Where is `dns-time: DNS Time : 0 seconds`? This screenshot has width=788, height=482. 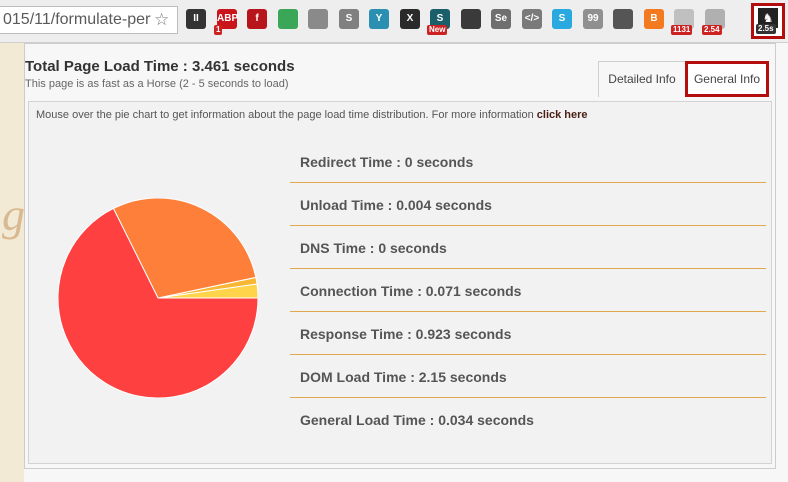
dns-time: DNS Time : 0 seconds is located at coordinates (373, 248).